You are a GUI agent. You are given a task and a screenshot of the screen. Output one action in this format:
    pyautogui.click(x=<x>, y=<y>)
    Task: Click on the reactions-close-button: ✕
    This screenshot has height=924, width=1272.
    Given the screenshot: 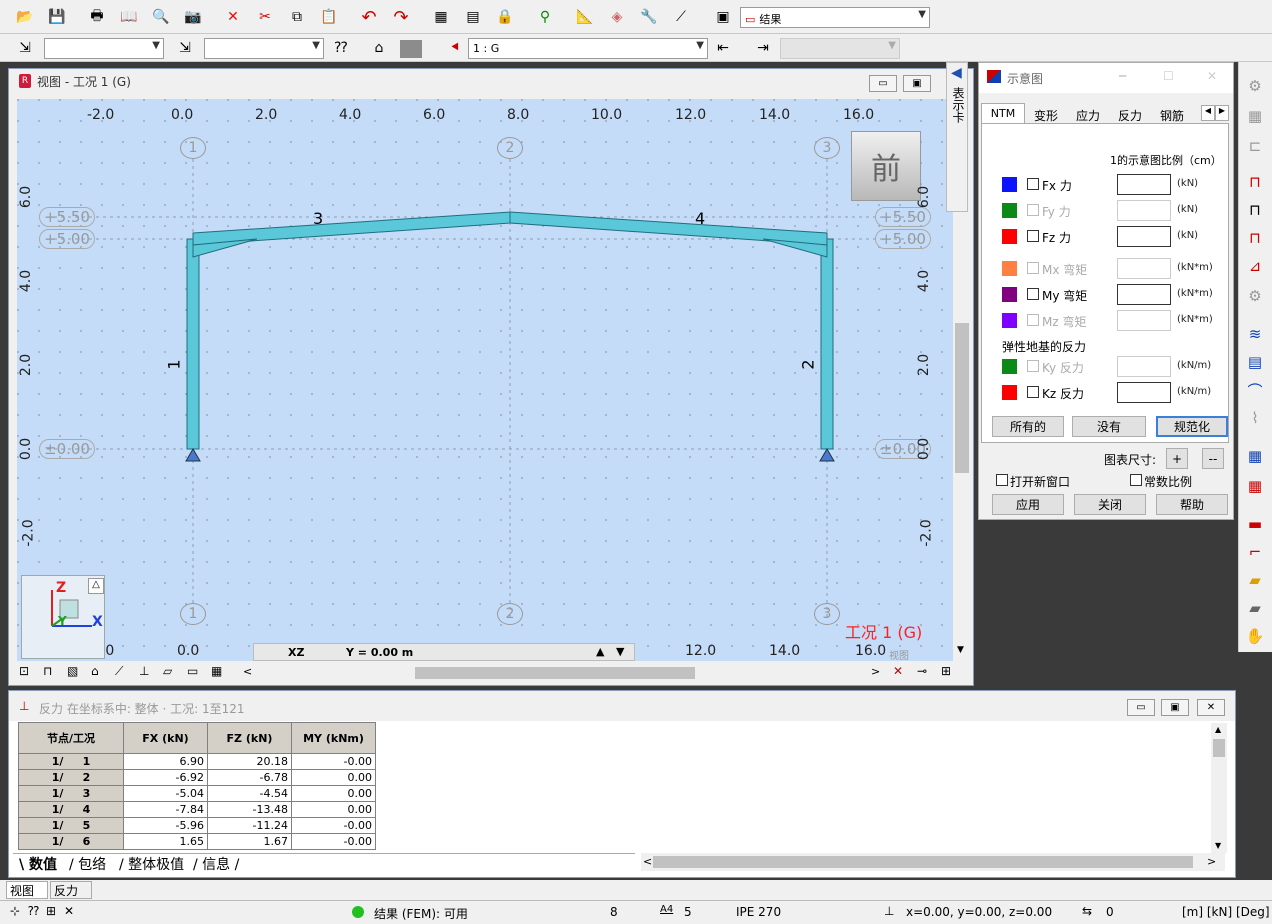 What is the action you would take?
    pyautogui.click(x=1211, y=707)
    